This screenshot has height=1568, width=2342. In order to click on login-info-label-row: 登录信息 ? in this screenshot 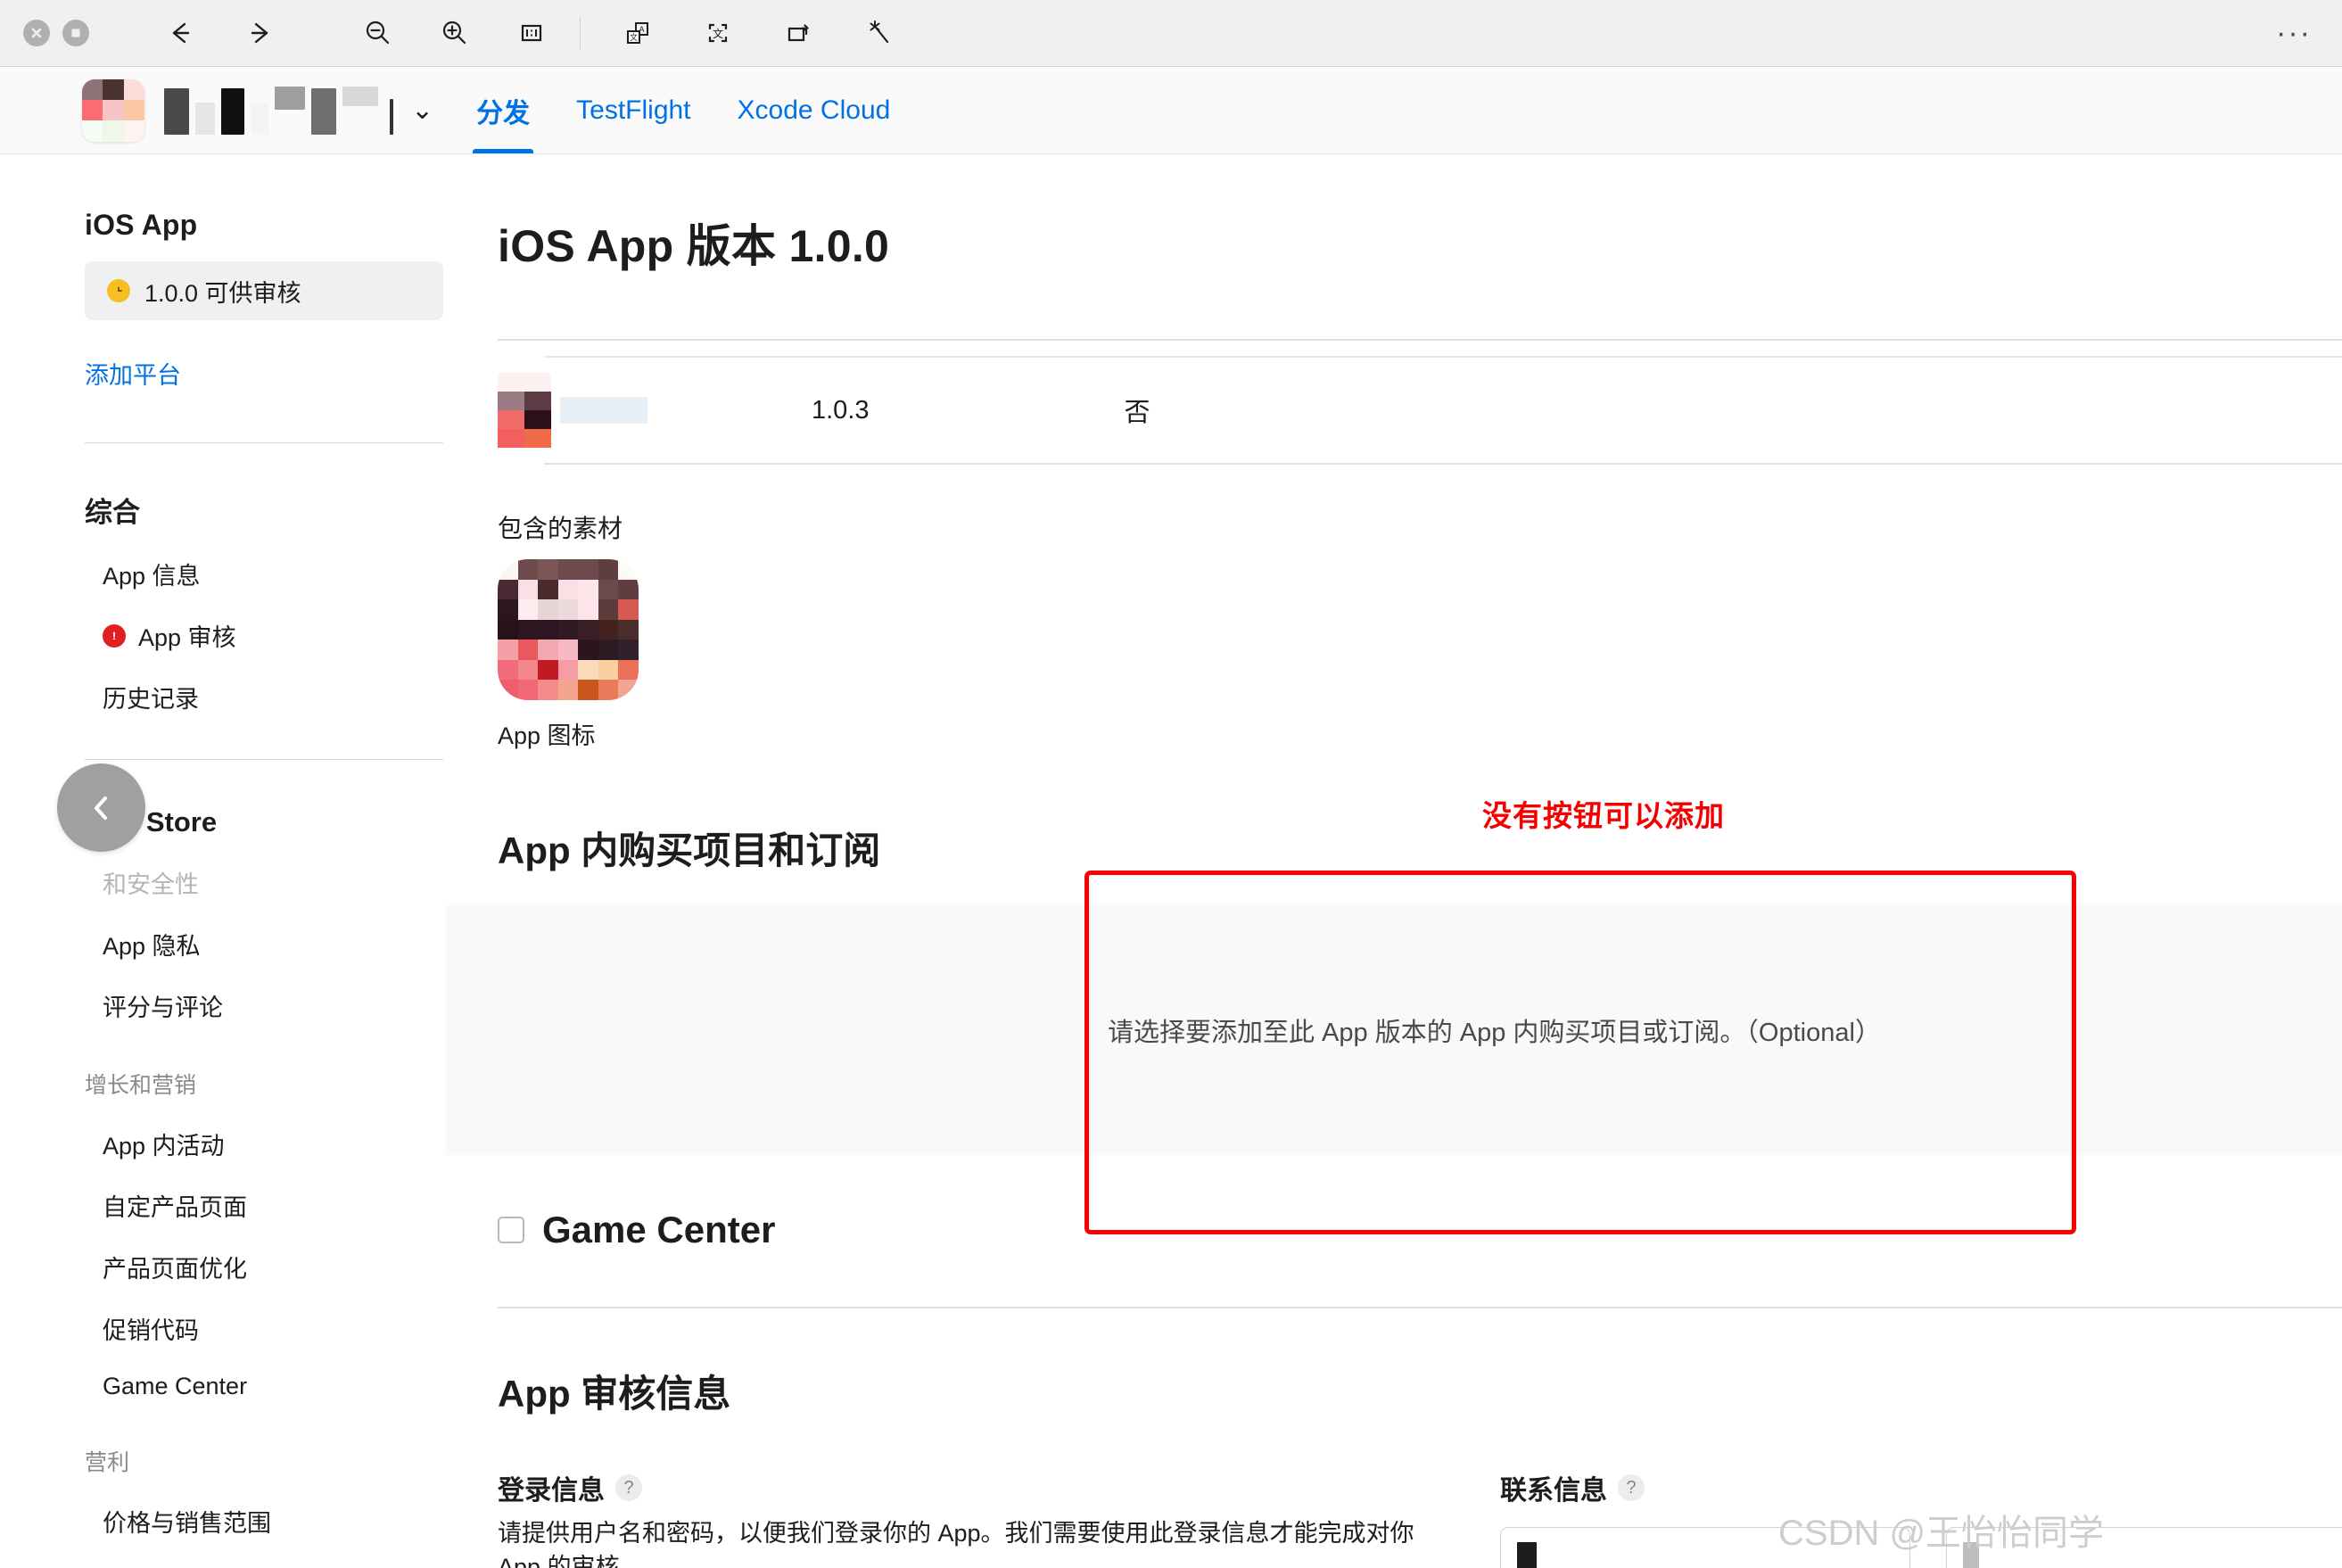, I will do `click(989, 1487)`.